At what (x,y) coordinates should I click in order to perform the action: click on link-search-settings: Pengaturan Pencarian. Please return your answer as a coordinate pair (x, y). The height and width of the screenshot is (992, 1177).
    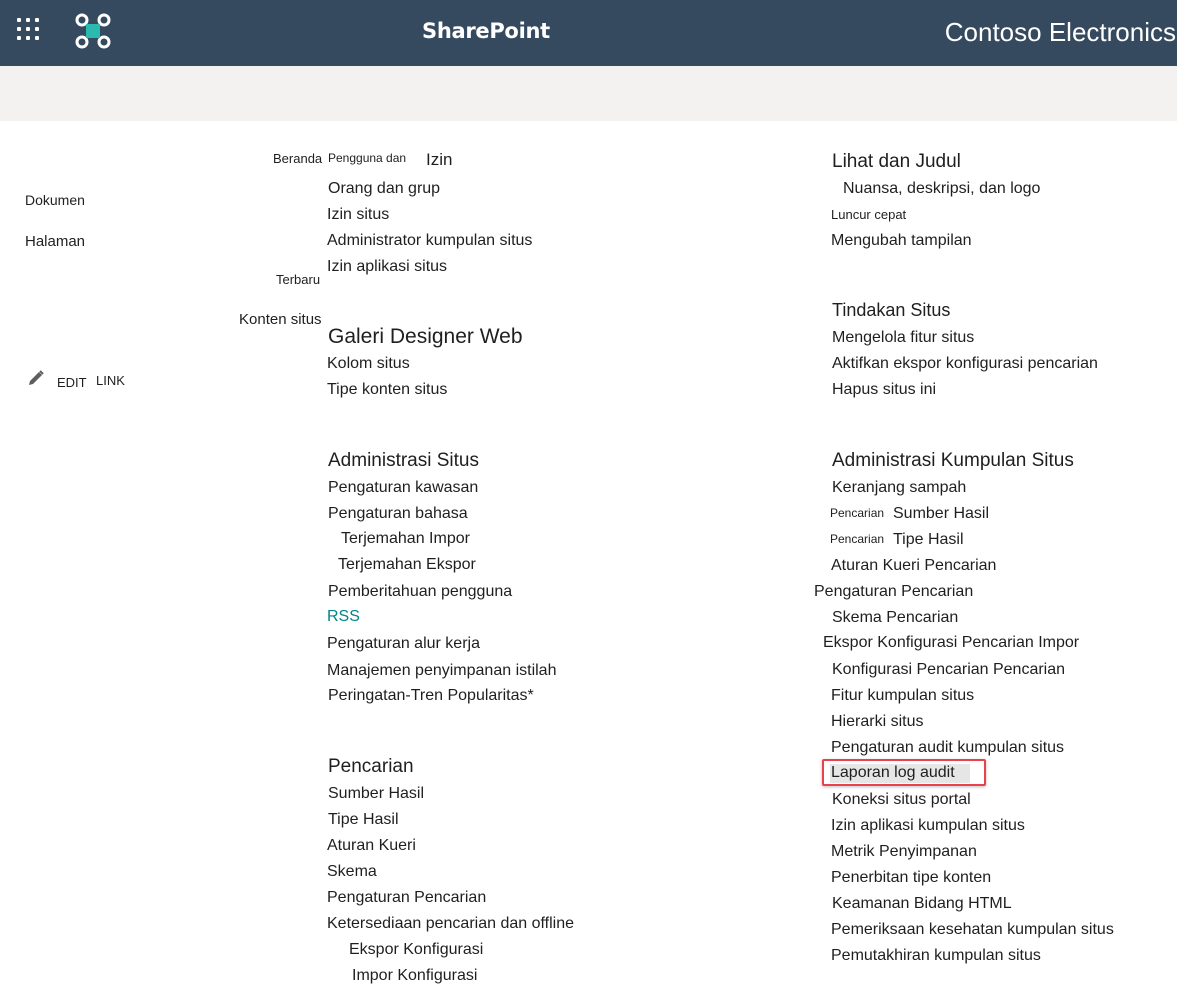
    Looking at the image, I should click on (406, 898).